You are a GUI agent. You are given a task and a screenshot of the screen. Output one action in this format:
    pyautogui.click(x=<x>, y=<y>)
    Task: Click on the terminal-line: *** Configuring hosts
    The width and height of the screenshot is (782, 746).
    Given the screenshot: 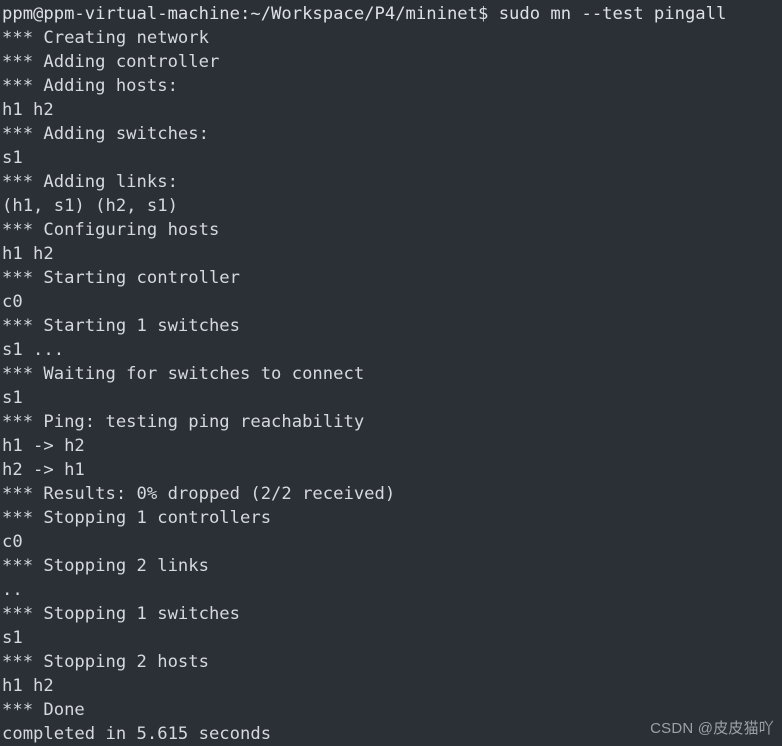 What is the action you would take?
    pyautogui.click(x=111, y=230)
    